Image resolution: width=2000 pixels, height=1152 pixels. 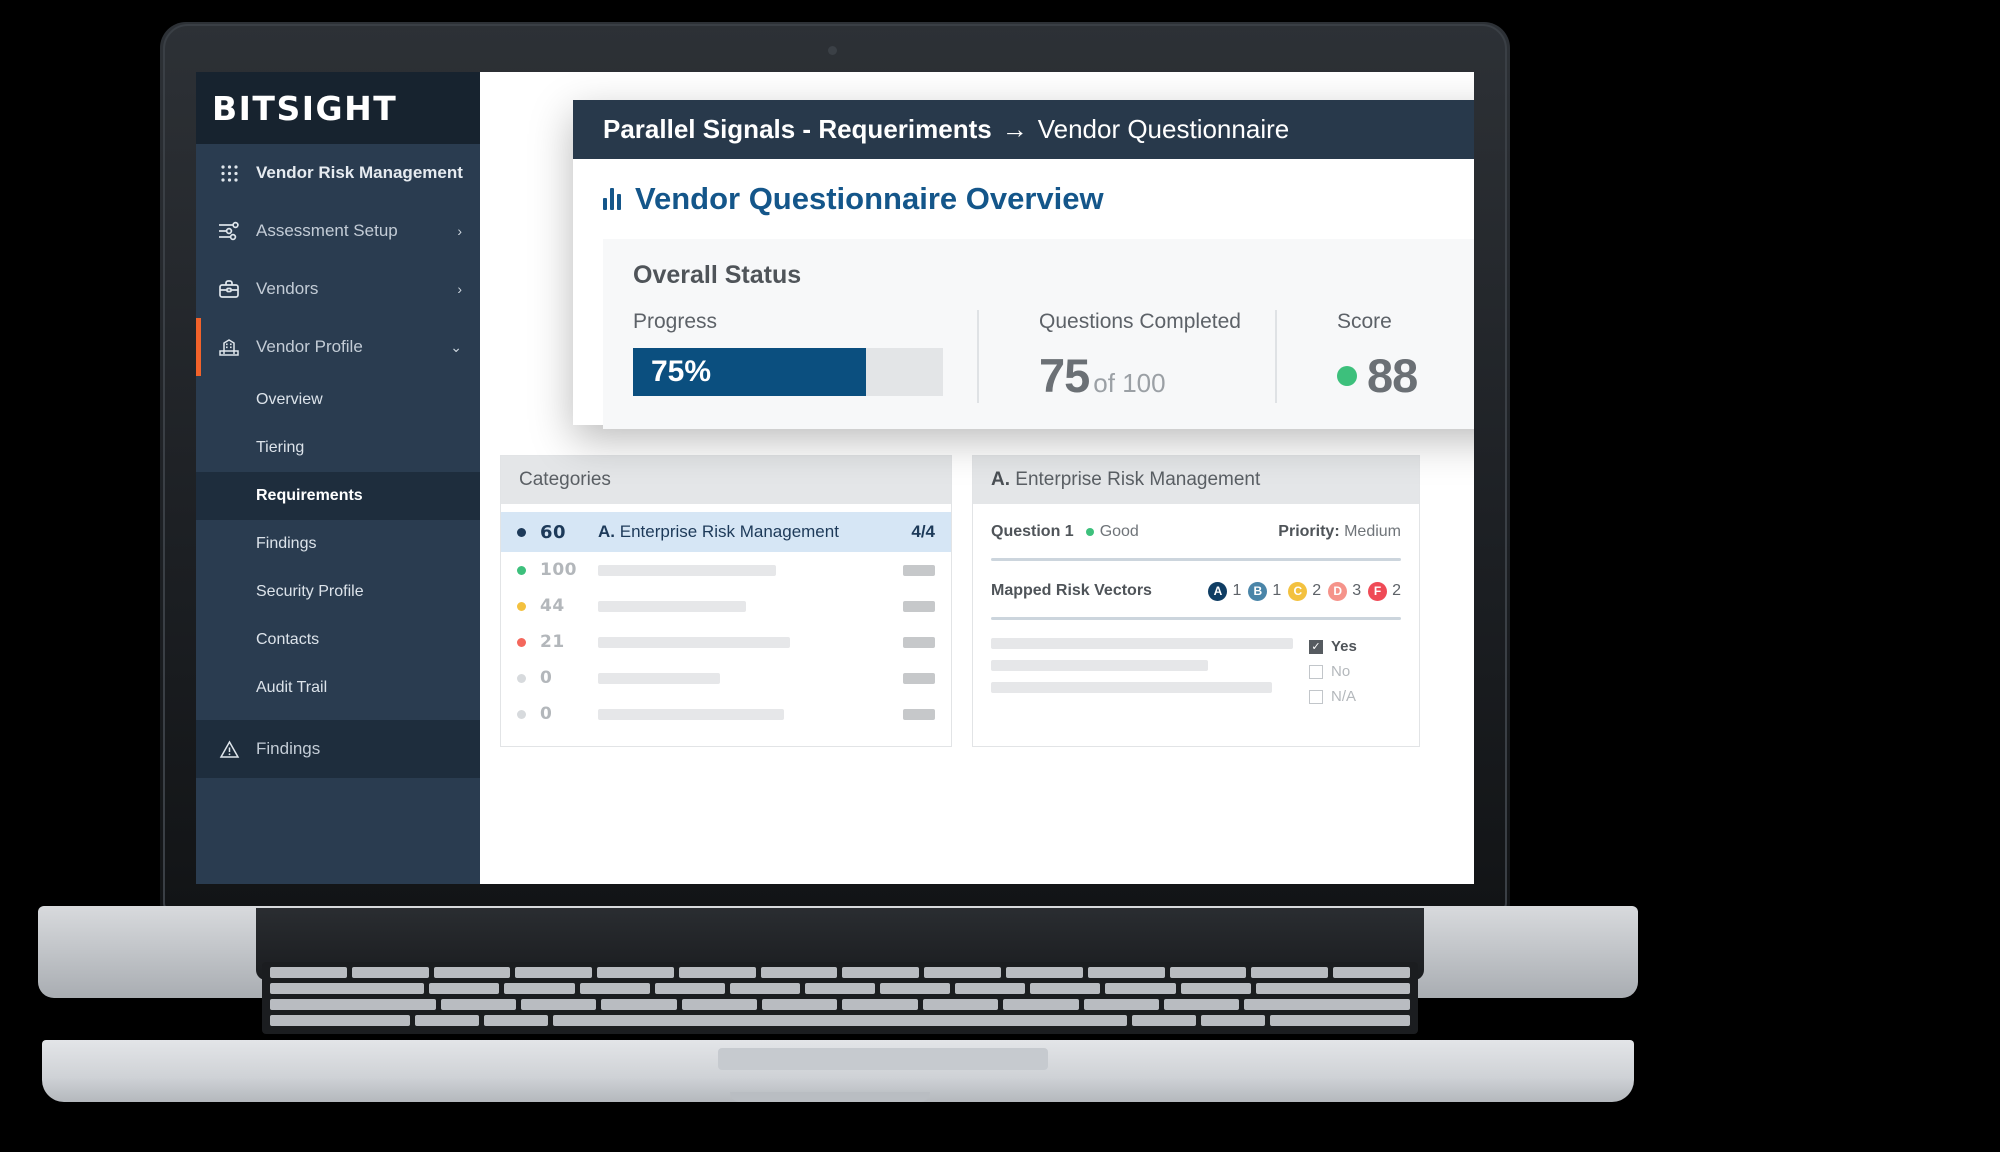 I want to click on answer-choice-no: No, so click(x=1355, y=671).